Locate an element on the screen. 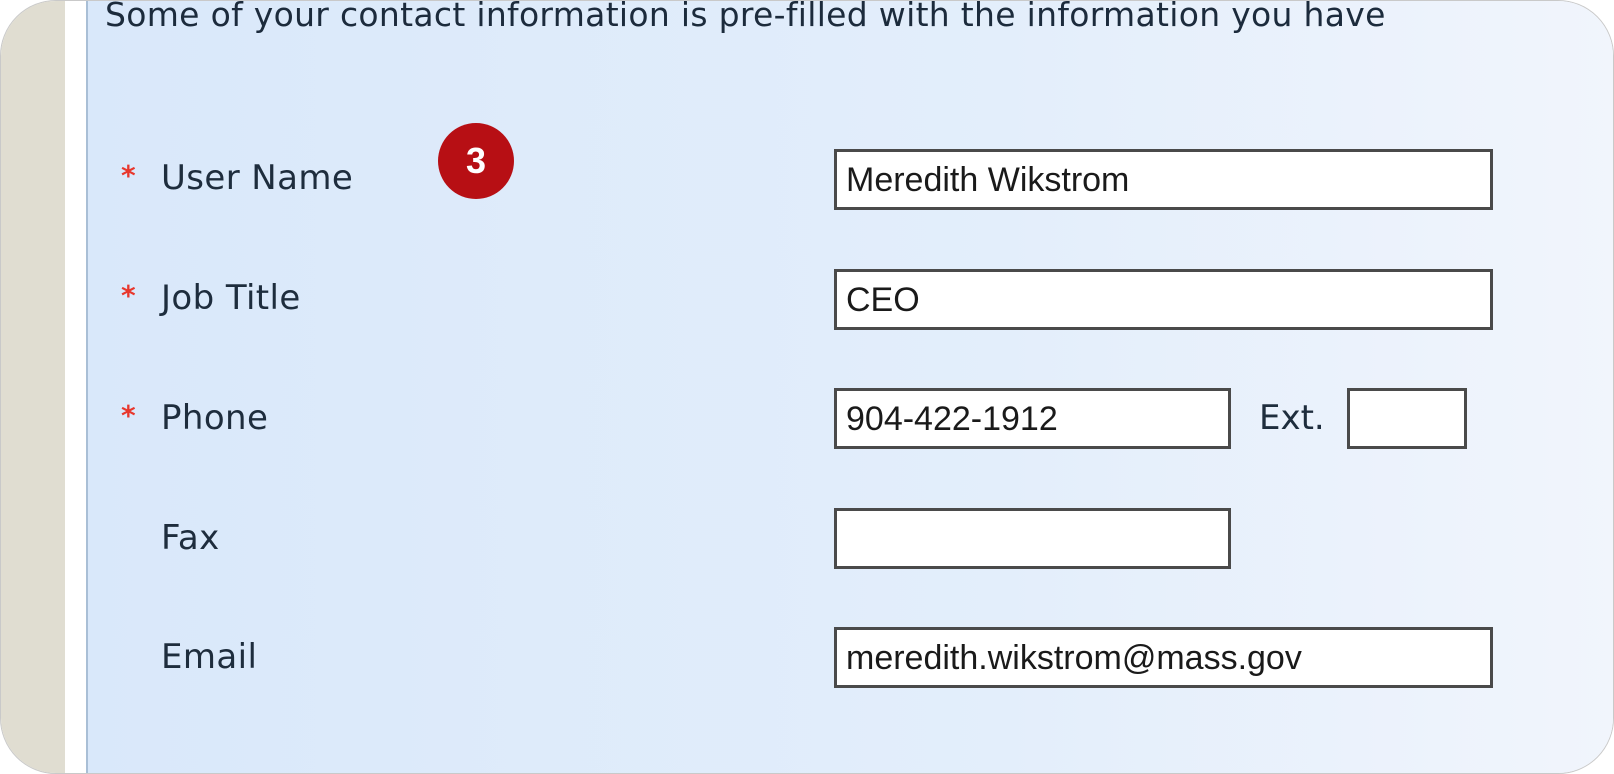  phone-ext-input is located at coordinates (1407, 418).